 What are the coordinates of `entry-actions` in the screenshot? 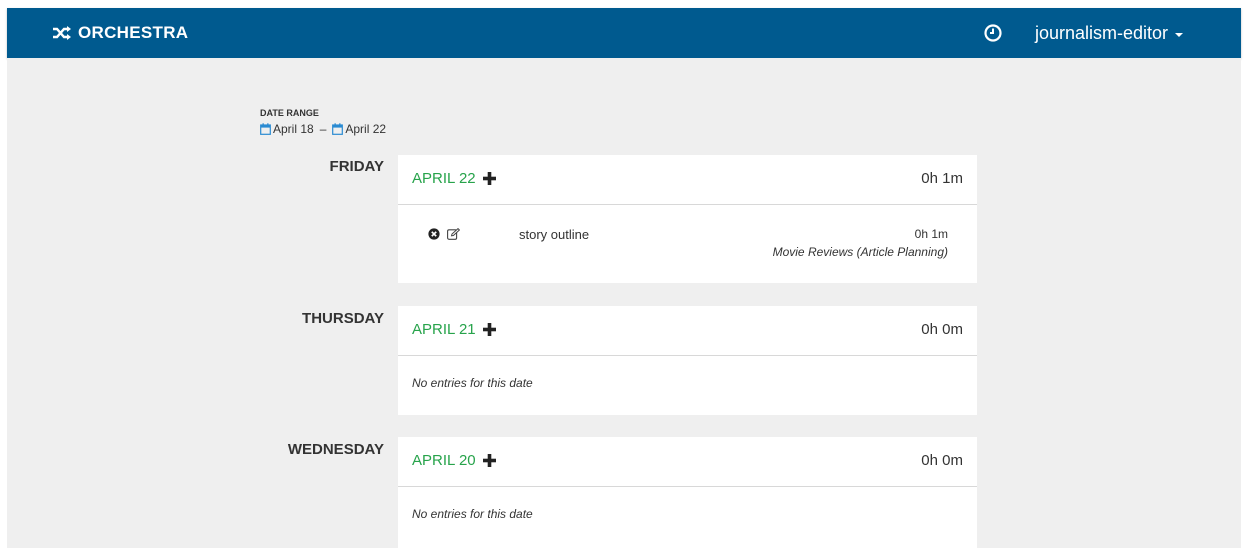 It's located at (444, 233).